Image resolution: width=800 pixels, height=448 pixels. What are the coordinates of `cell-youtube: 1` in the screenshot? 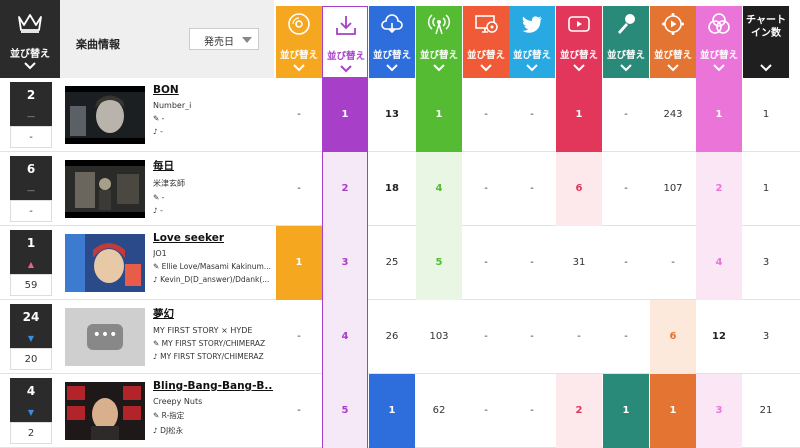 It's located at (579, 115).